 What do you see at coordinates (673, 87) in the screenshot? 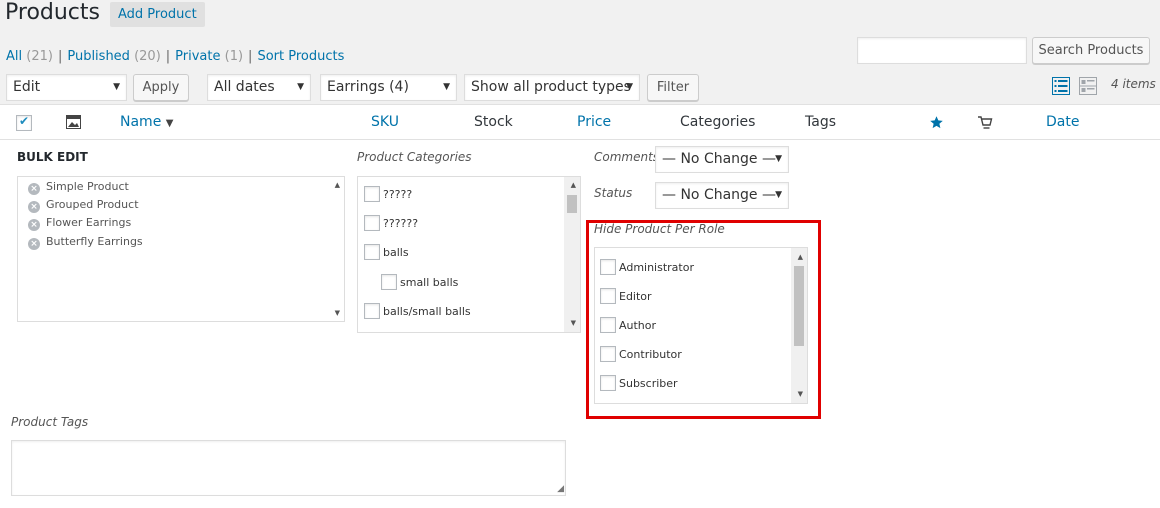
I see `filter-button: Filter` at bounding box center [673, 87].